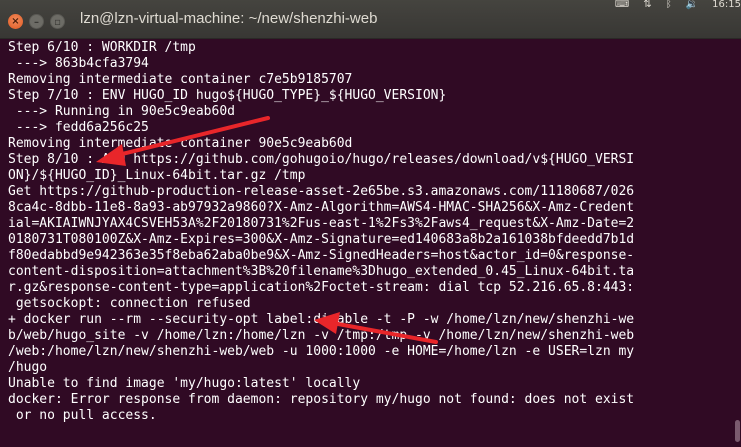  I want to click on terminal-line: ---> fedd6a256c25, so click(78, 127).